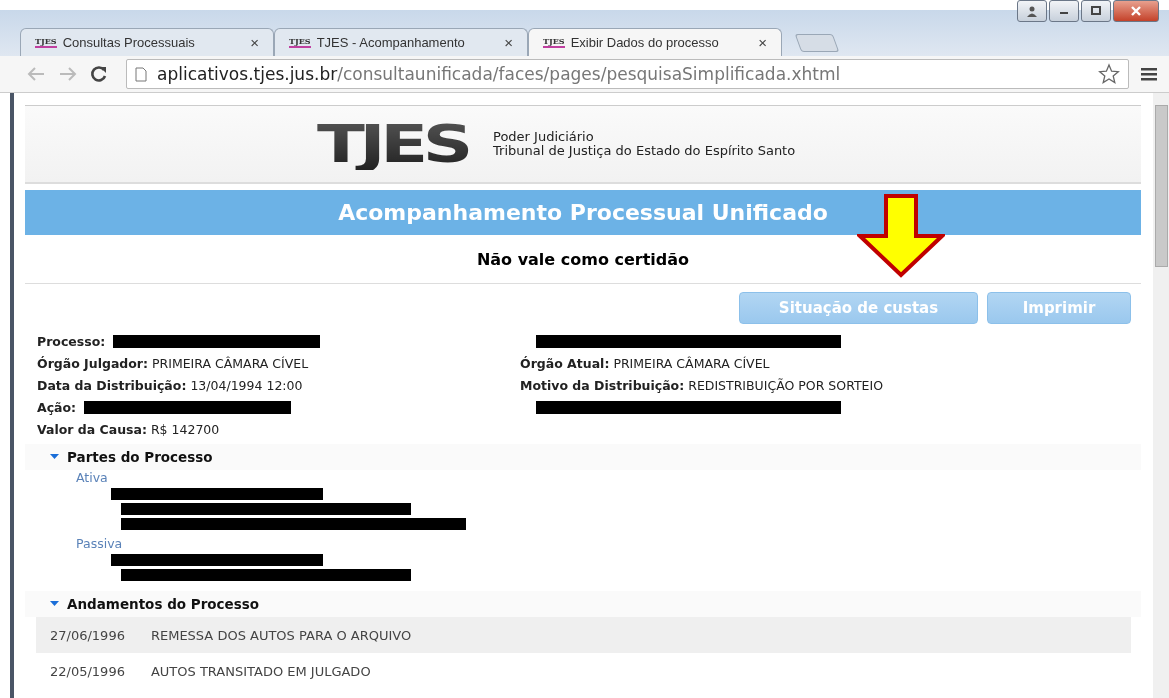 This screenshot has height=698, width=1169. What do you see at coordinates (93, 363) in the screenshot?
I see `field-label: Órgão Julgador:` at bounding box center [93, 363].